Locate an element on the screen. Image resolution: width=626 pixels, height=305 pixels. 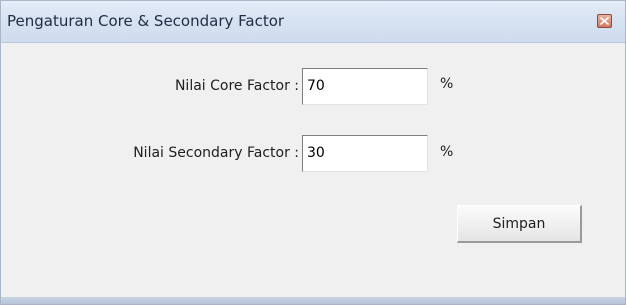
core-factor-label: Nilai Core Factor : is located at coordinates (236, 86).